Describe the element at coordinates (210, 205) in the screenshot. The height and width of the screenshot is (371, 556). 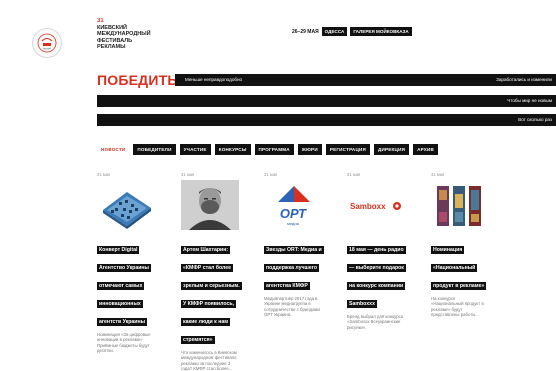
I see `card-image-portrait` at that location.